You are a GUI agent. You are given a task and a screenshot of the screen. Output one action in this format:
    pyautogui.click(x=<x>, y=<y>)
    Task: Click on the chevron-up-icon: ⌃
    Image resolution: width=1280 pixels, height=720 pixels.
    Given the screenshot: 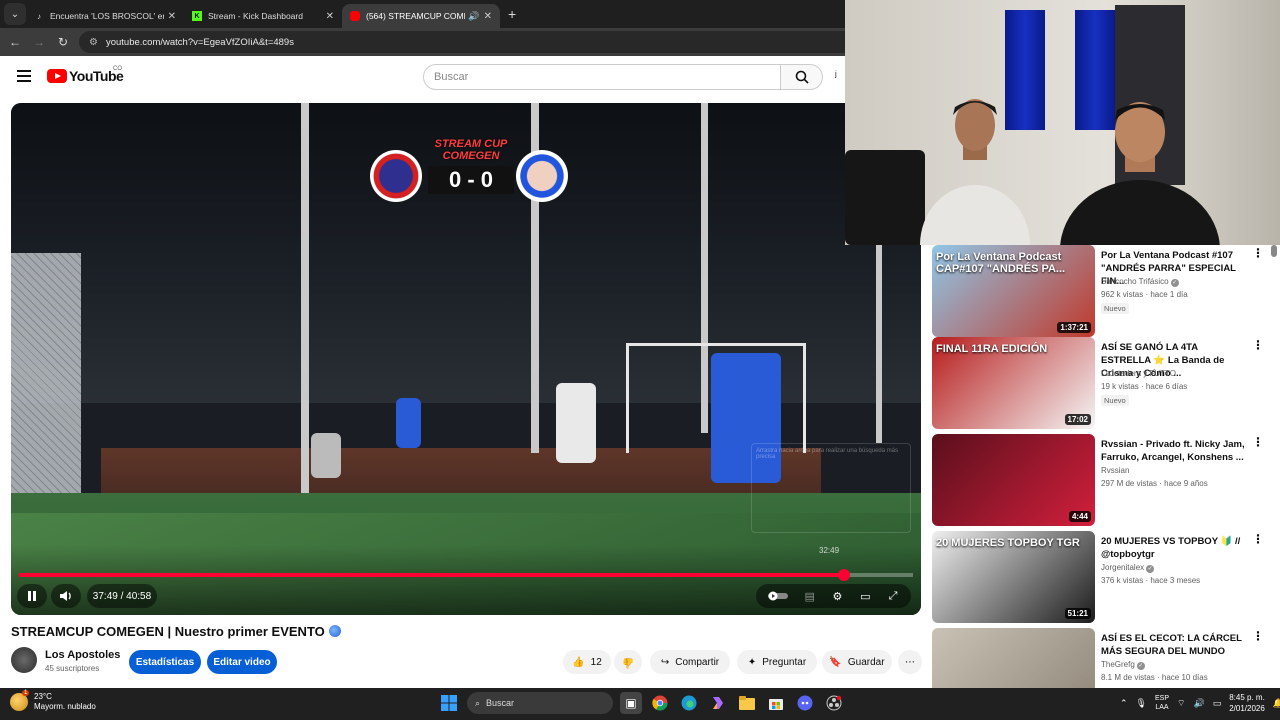 What is the action you would take?
    pyautogui.click(x=1124, y=703)
    